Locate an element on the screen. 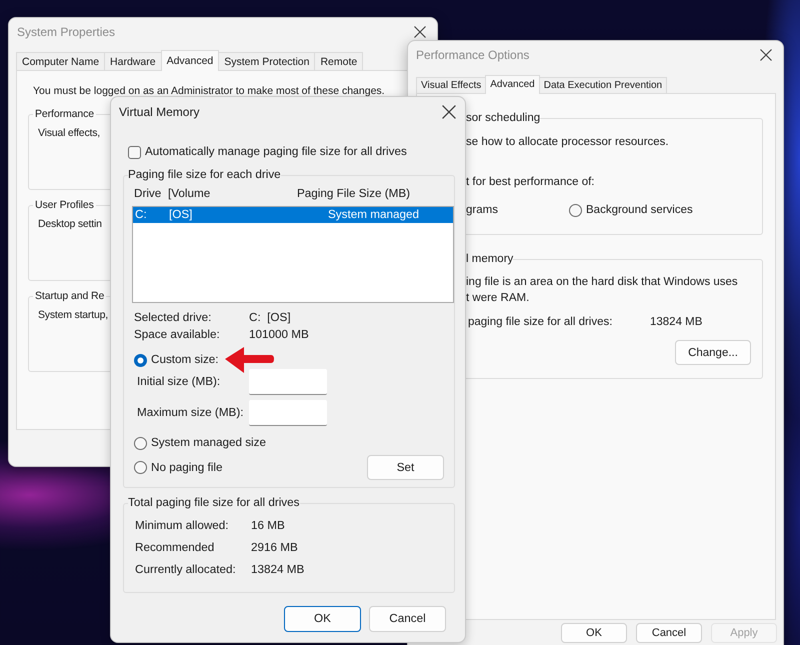  tab: System Protection is located at coordinates (267, 61).